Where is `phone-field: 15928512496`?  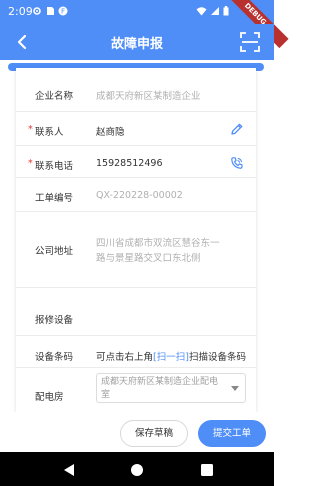 phone-field: 15928512496 is located at coordinates (129, 163).